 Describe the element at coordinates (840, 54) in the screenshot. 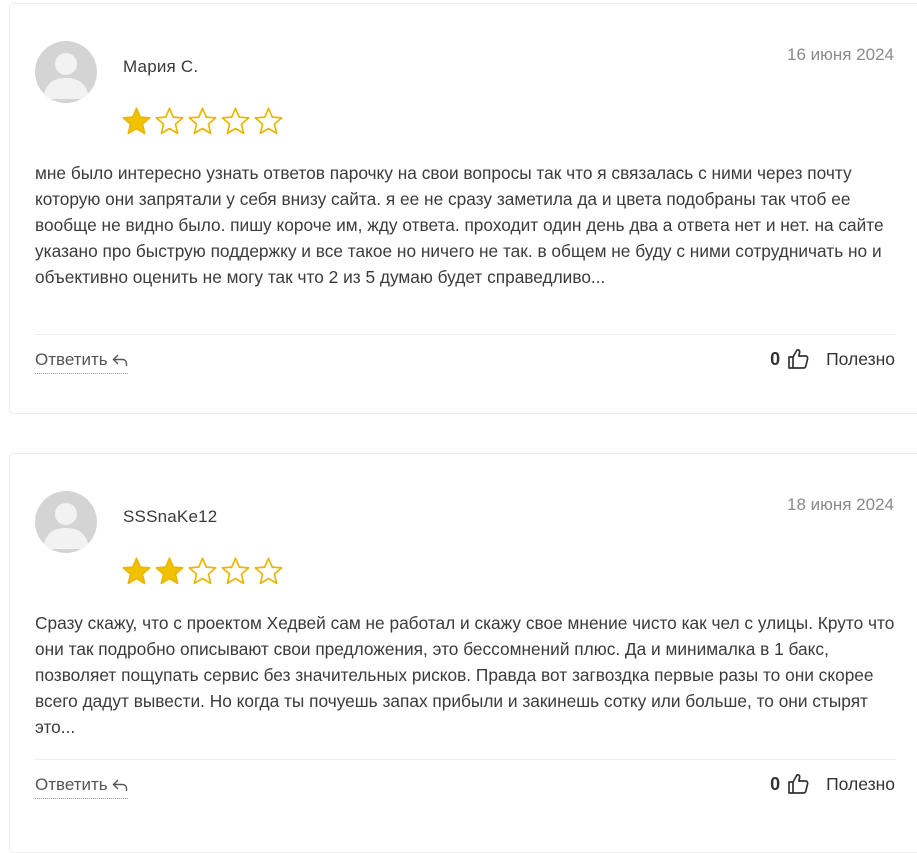

I see `review-date: 16 июня 2024` at that location.